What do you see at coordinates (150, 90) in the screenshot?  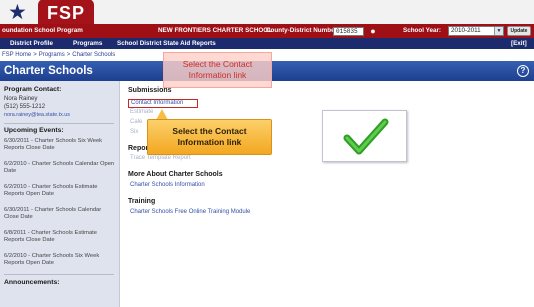 I see `submissions-heading: Submissions` at bounding box center [150, 90].